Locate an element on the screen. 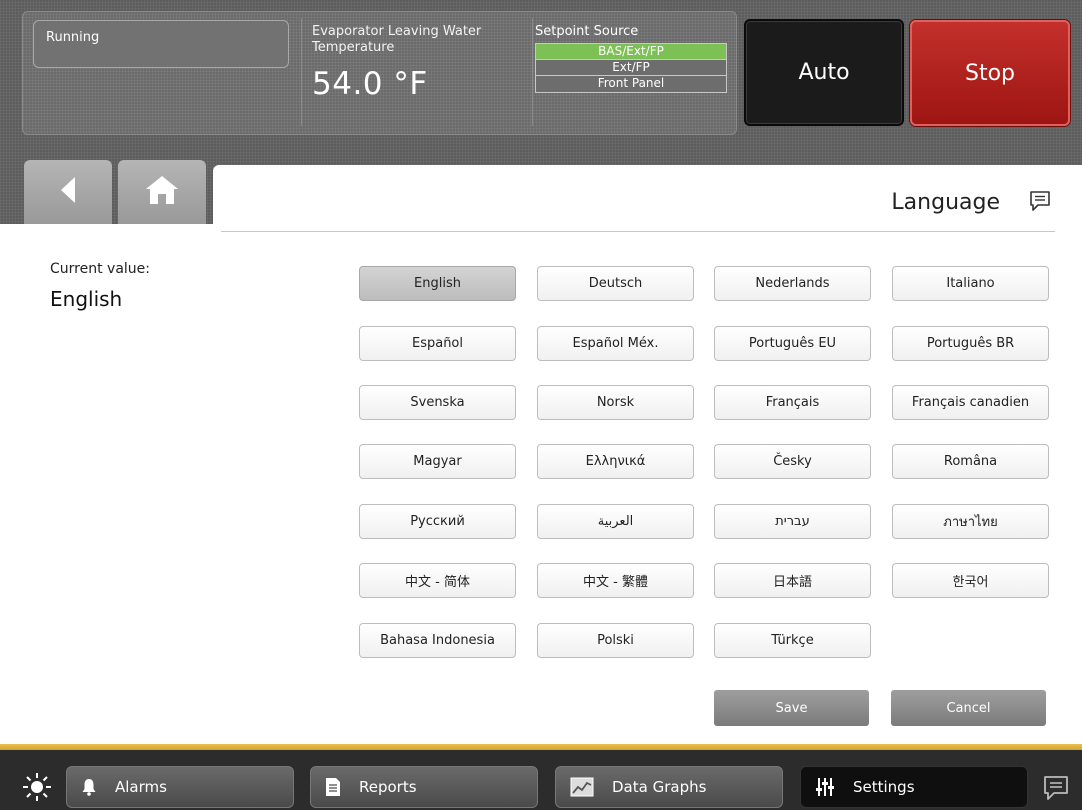  save-button: Save is located at coordinates (791, 708).